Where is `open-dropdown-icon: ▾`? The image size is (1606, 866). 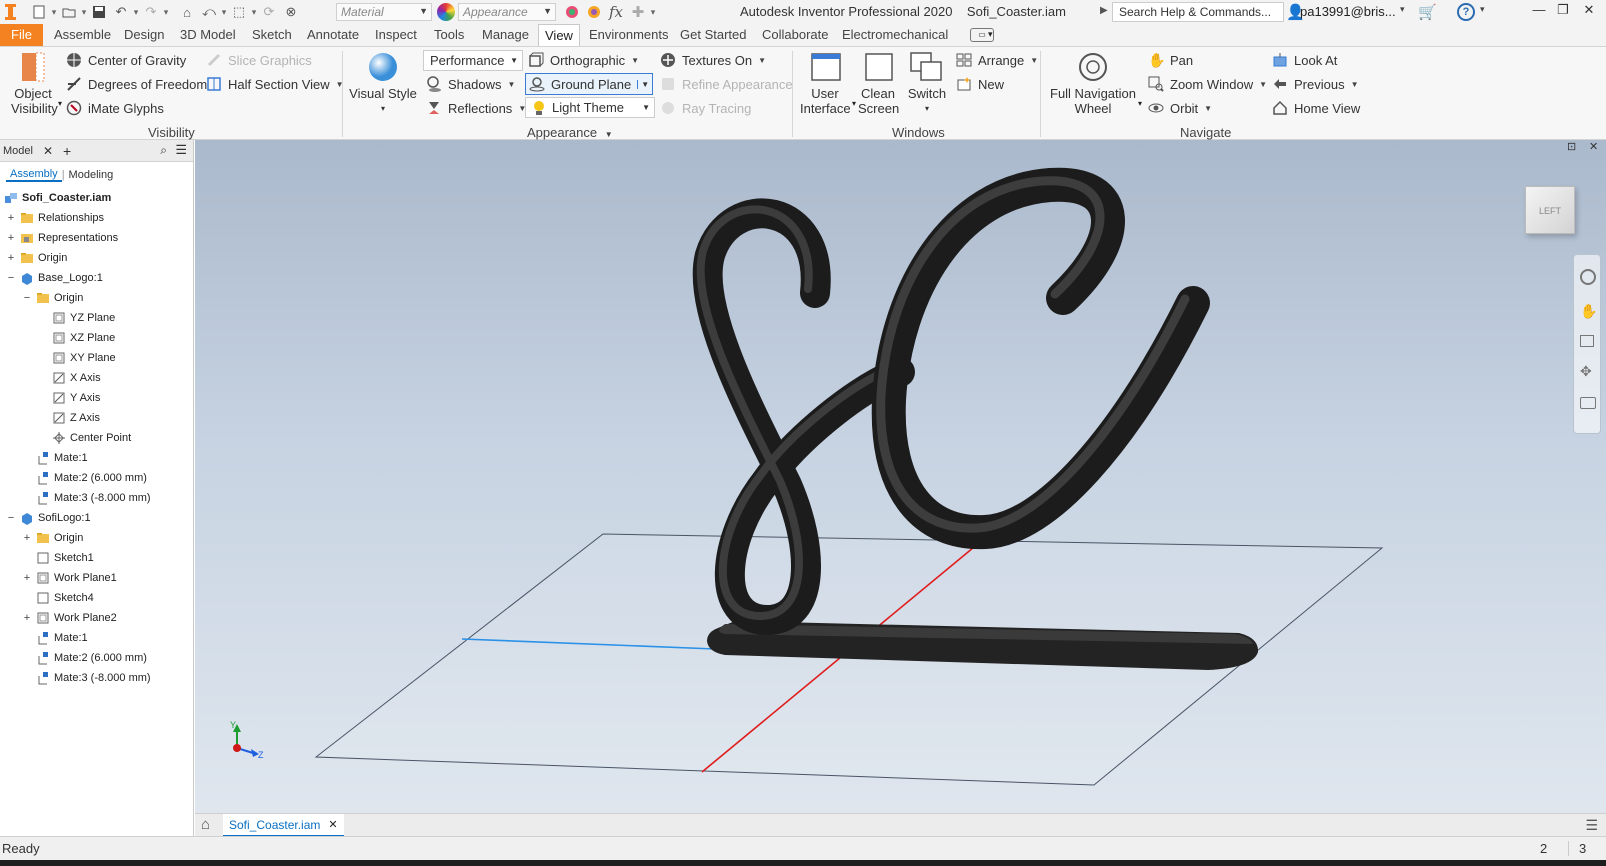 open-dropdown-icon: ▾ is located at coordinates (84, 12).